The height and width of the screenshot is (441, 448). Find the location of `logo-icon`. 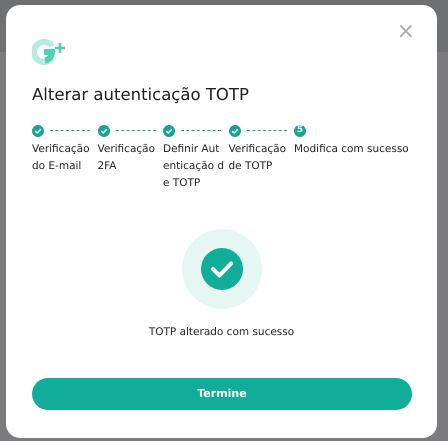

logo-icon is located at coordinates (50, 52).